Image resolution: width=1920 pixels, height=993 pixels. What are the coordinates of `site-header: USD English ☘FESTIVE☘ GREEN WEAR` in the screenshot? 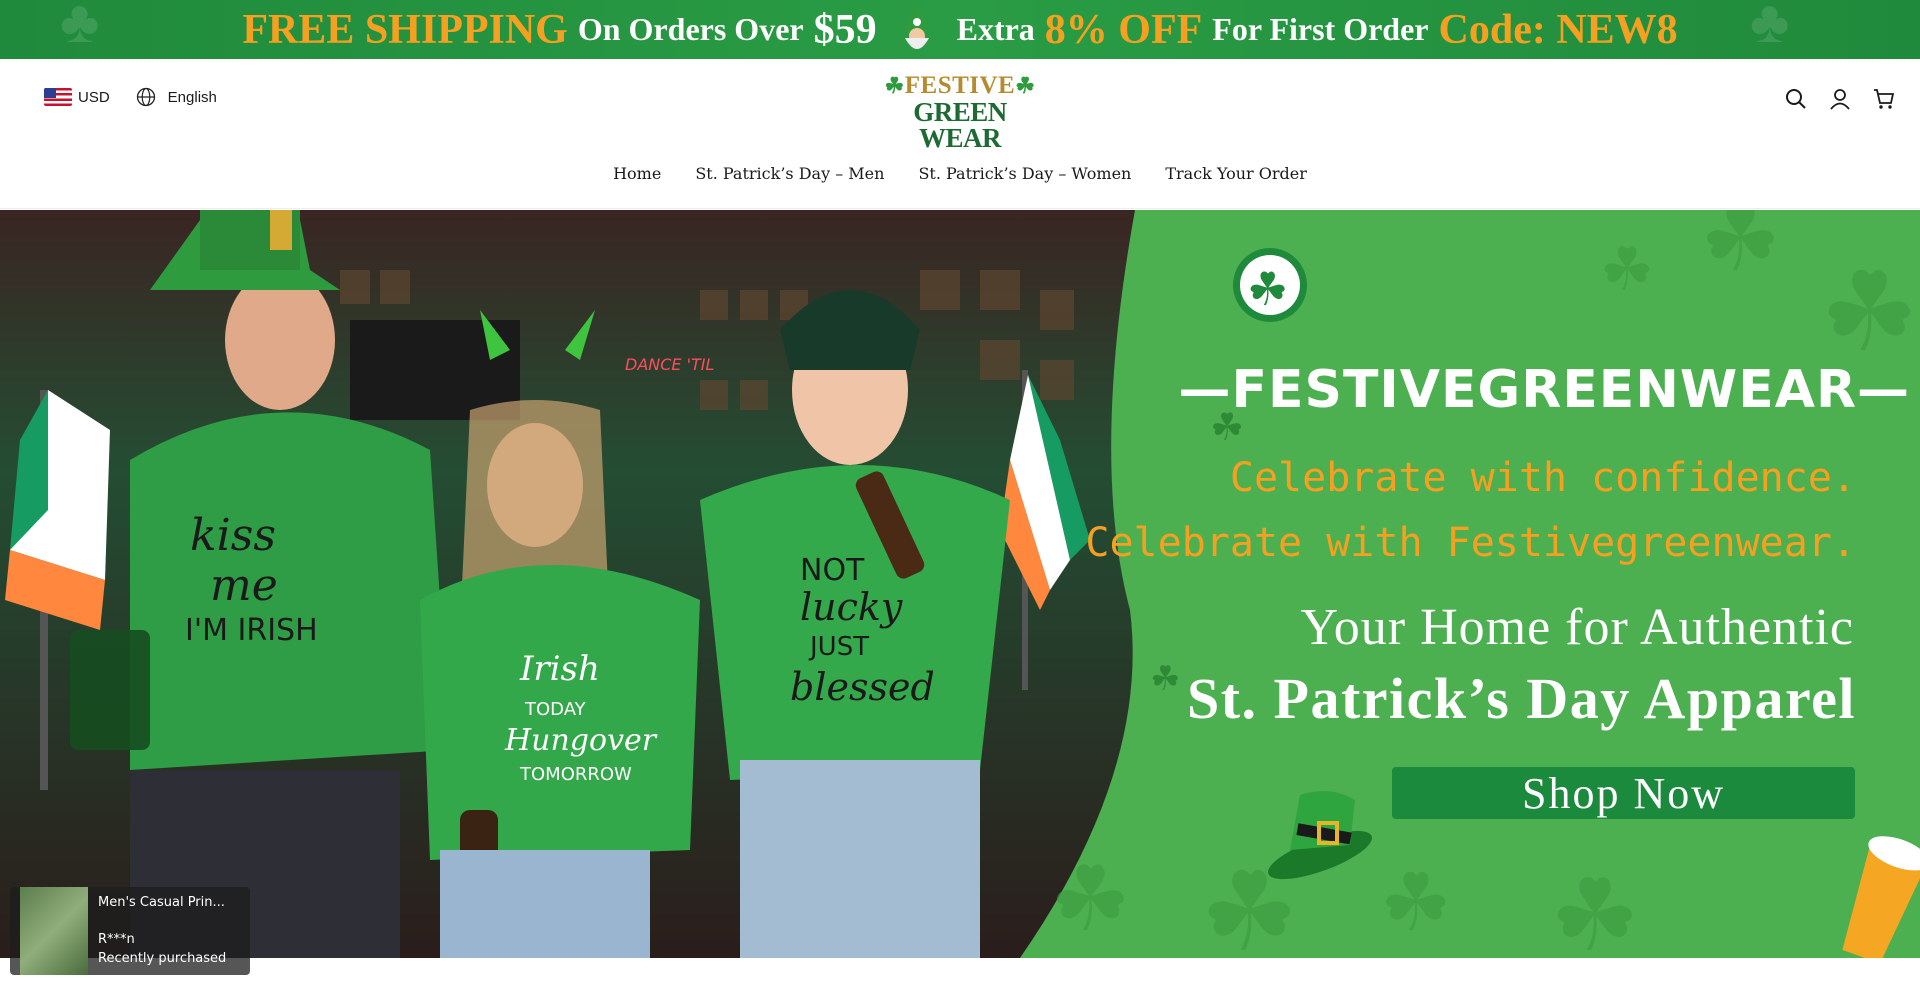 It's located at (960, 105).